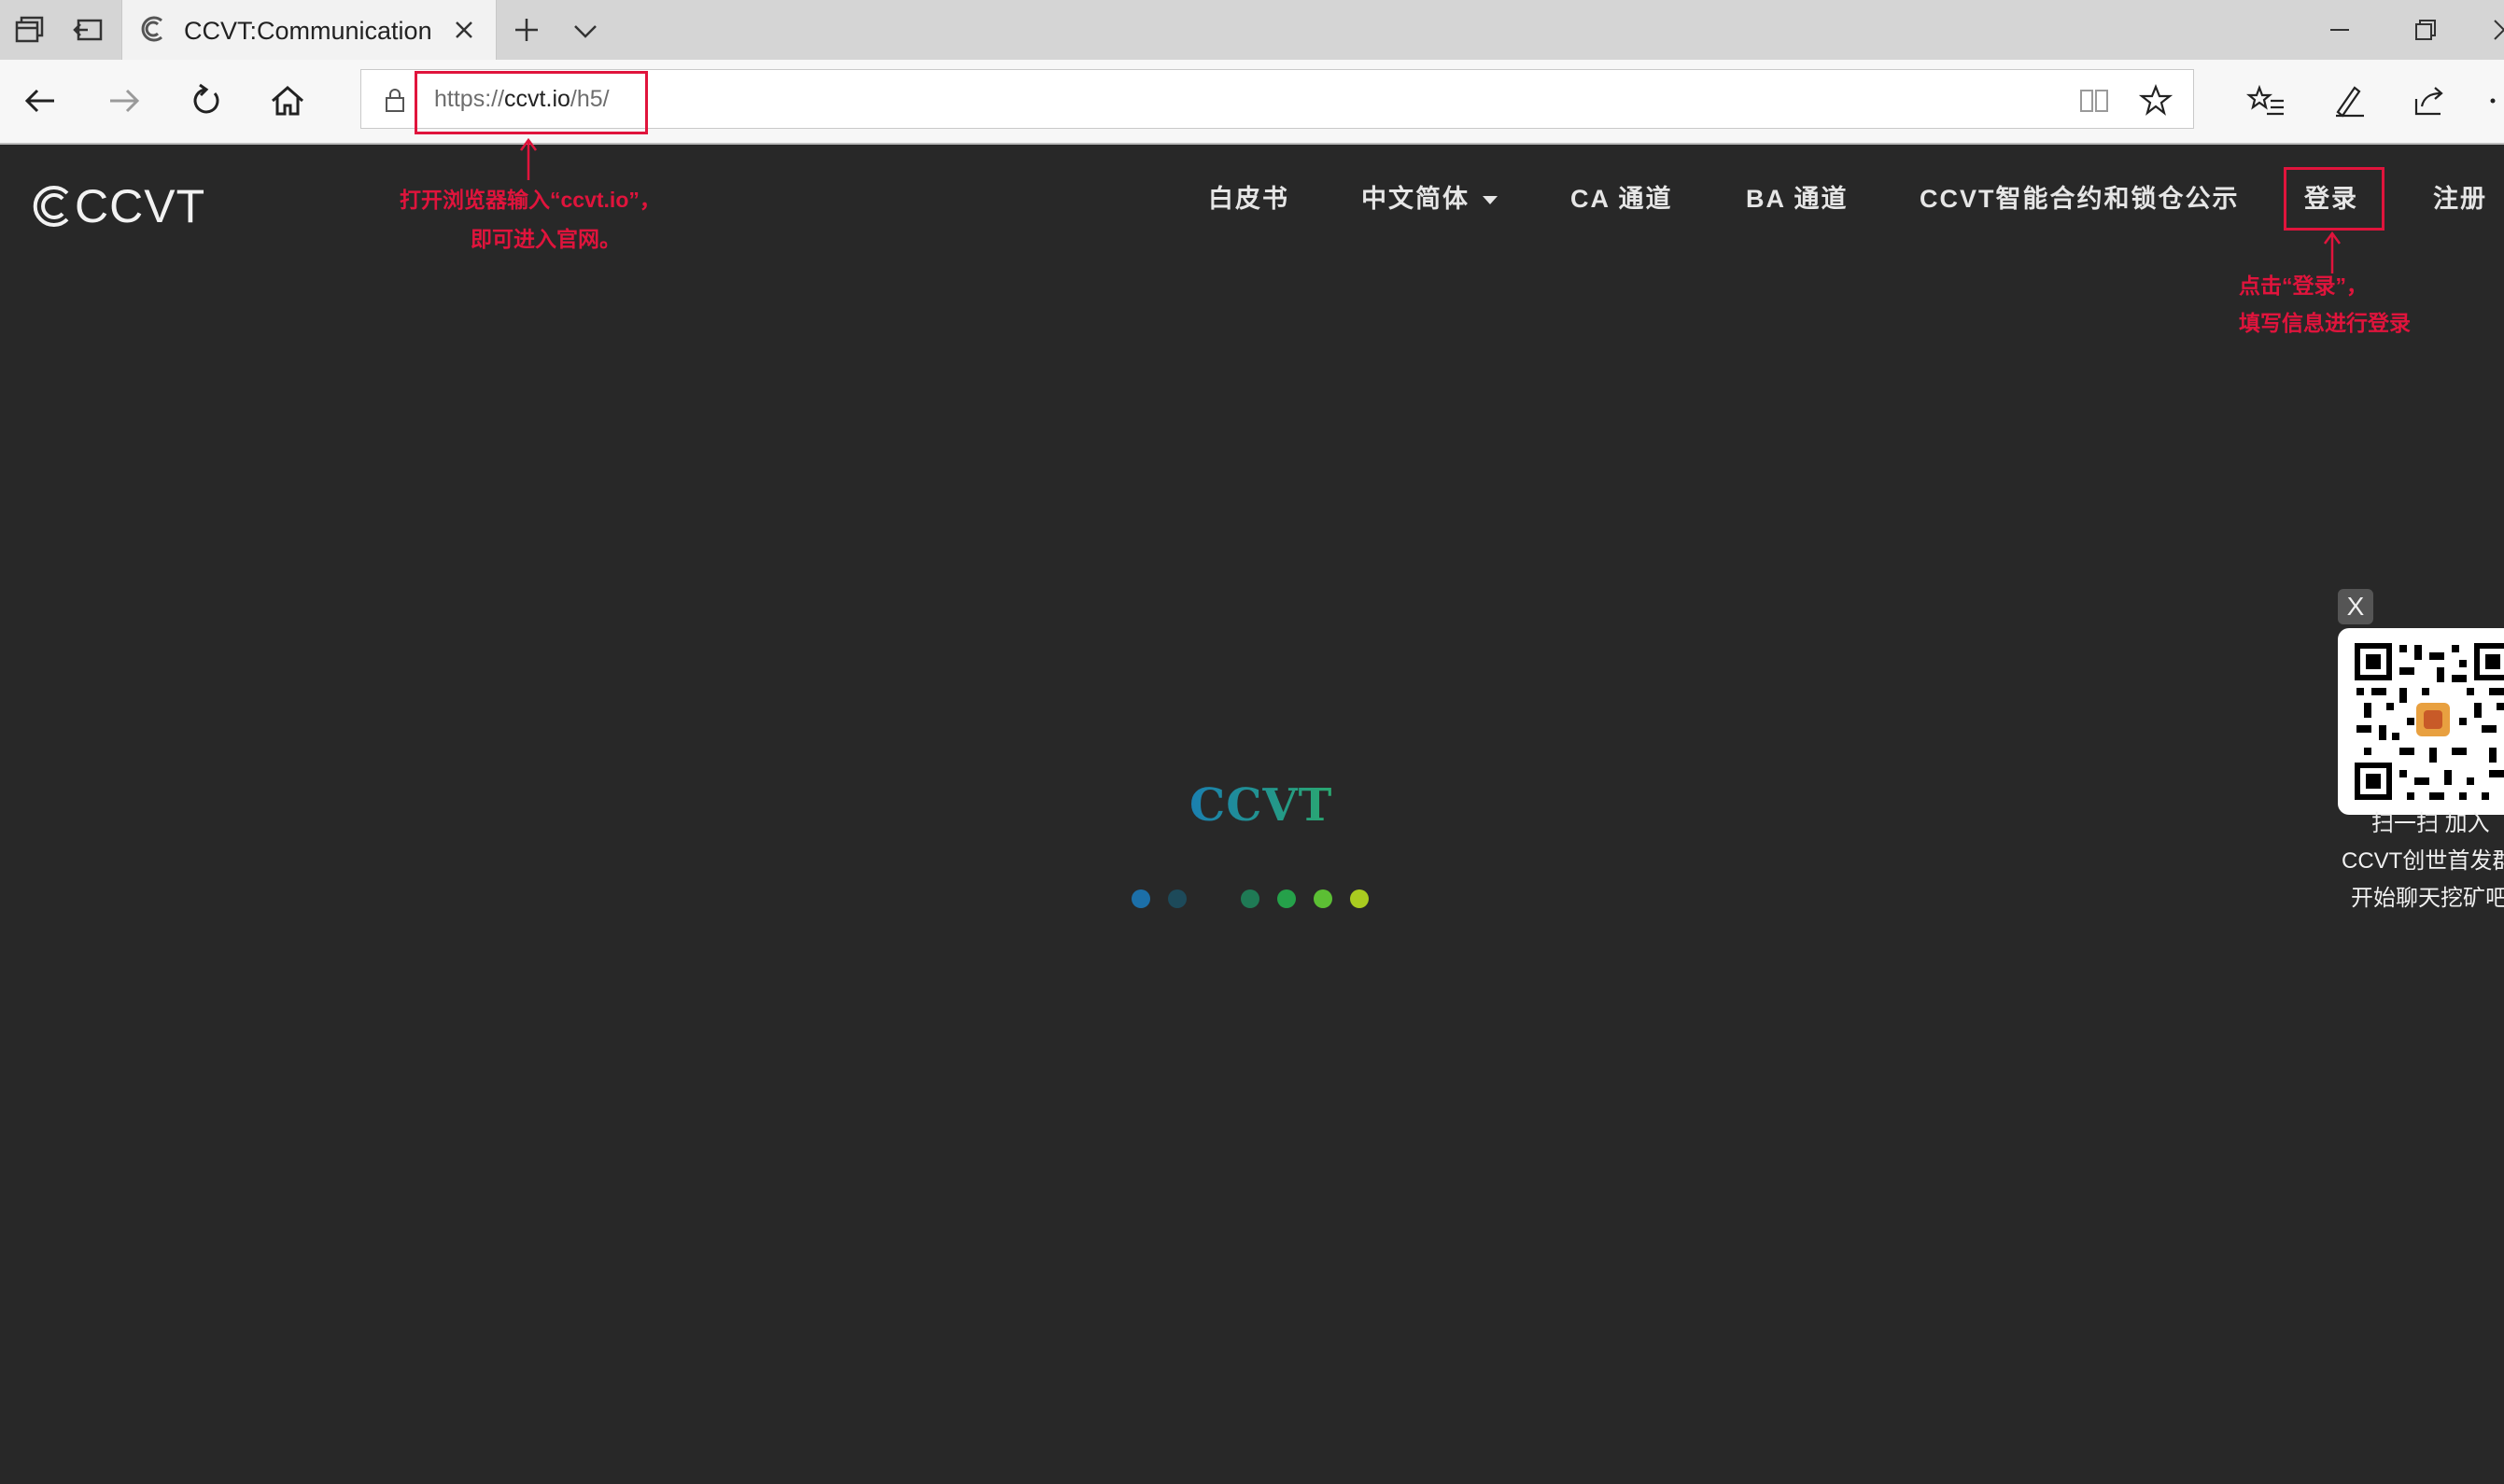 The image size is (2504, 1484). What do you see at coordinates (2325, 323) in the screenshot?
I see `login-note-line2: 填写信息进行登录` at bounding box center [2325, 323].